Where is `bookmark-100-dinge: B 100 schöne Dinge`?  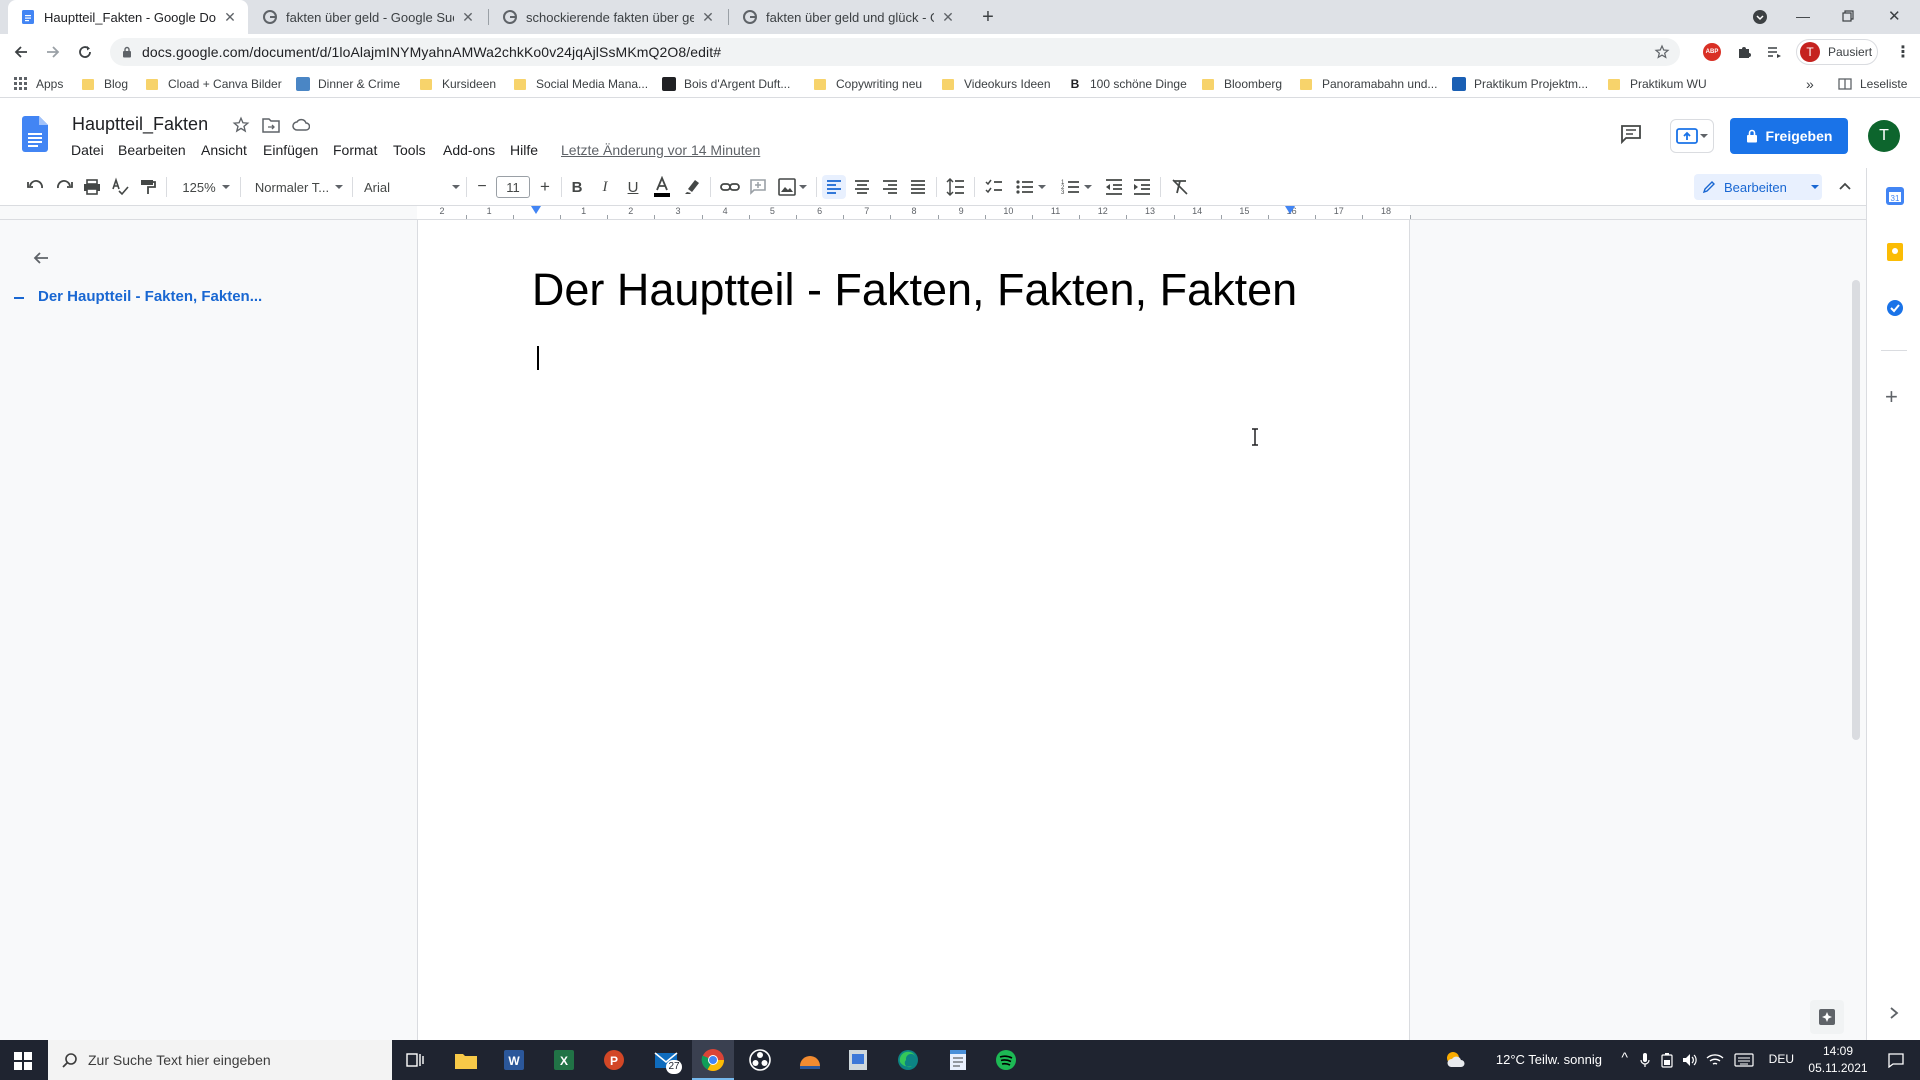 bookmark-100-dinge: B 100 schöne Dinge is located at coordinates (1127, 84).